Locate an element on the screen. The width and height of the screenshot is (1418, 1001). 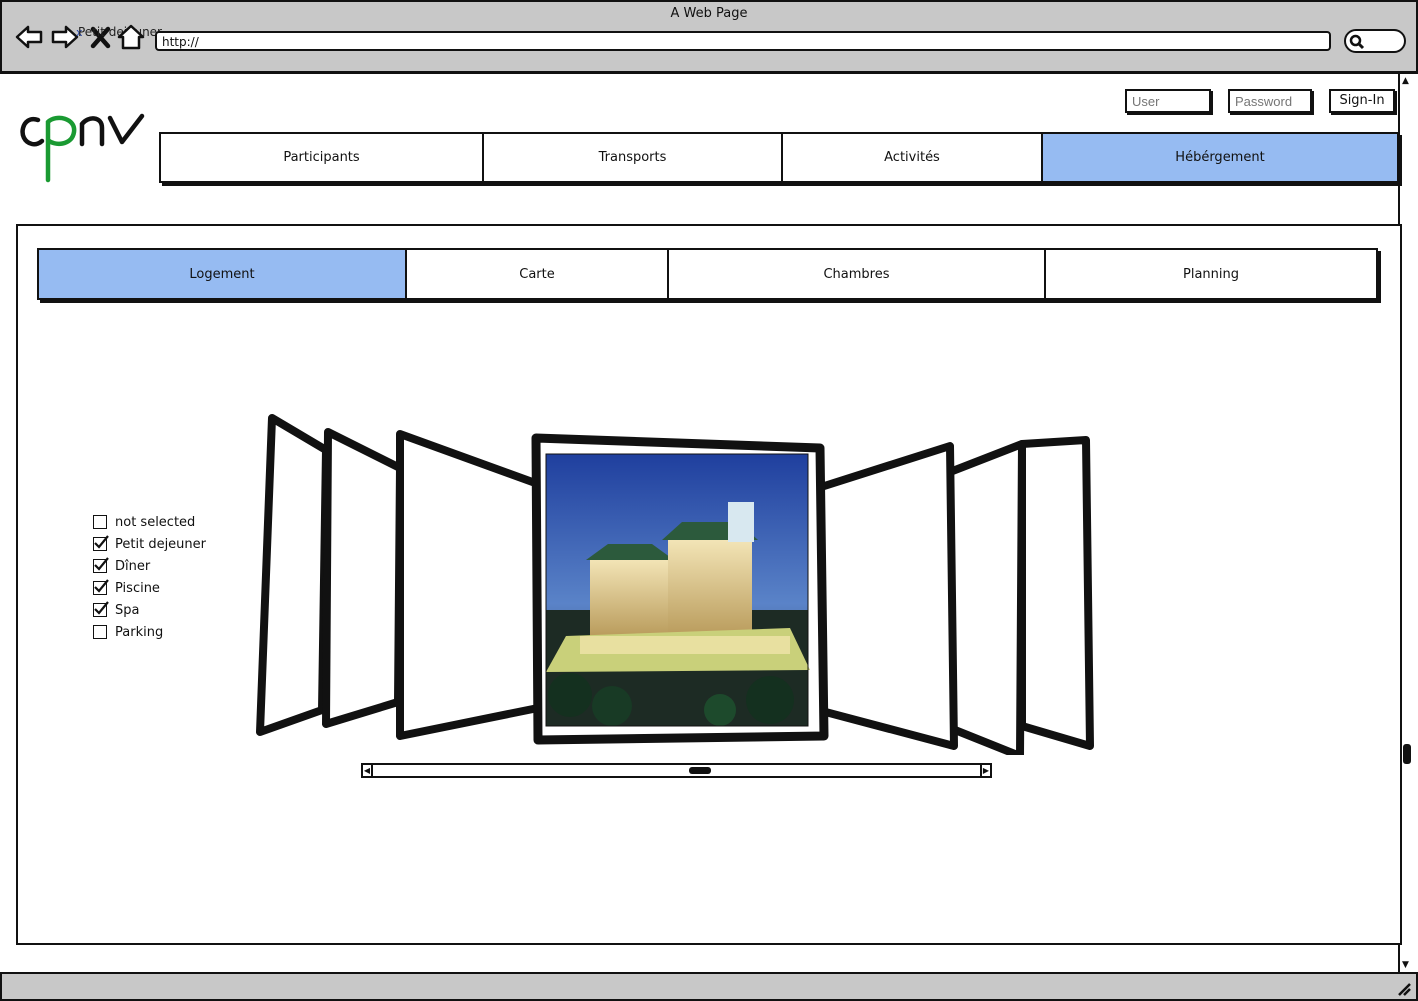
option-diner: Dîner is located at coordinates (163, 566).